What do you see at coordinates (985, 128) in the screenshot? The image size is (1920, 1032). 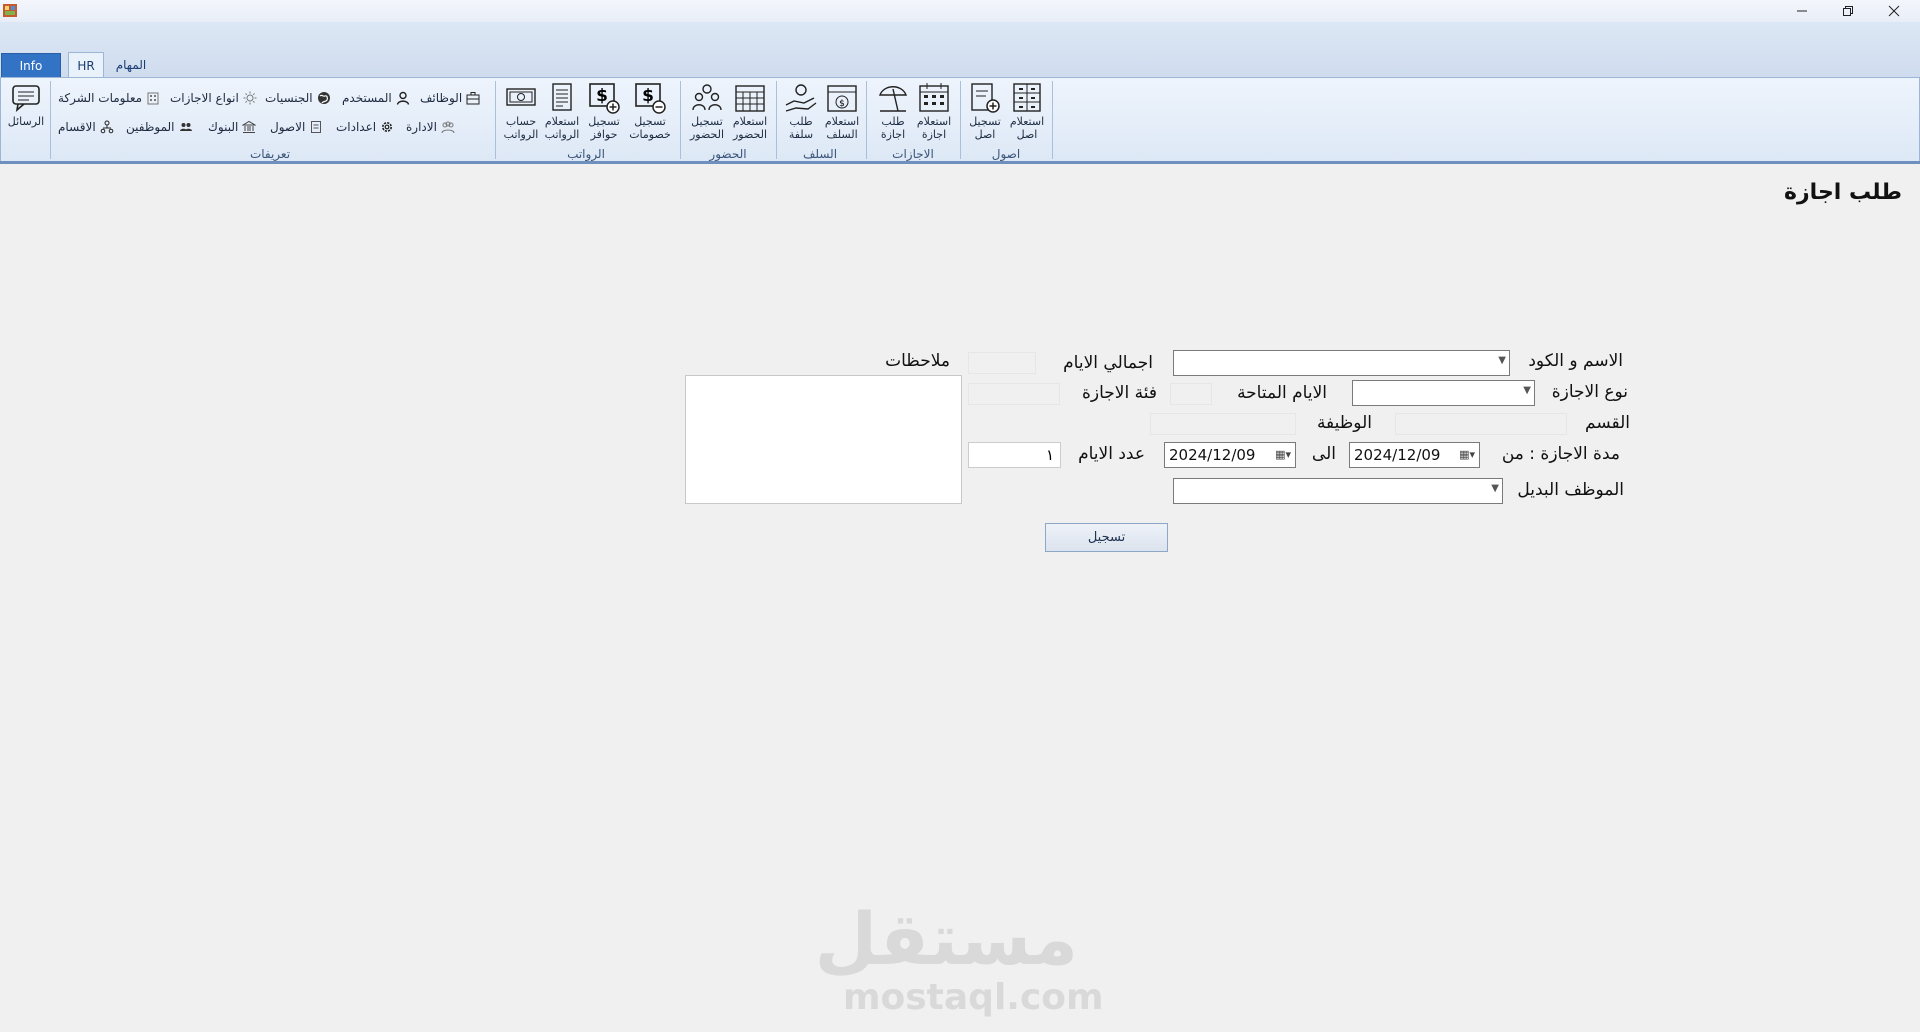 I see `asset-register-label: تسجيل اصل` at bounding box center [985, 128].